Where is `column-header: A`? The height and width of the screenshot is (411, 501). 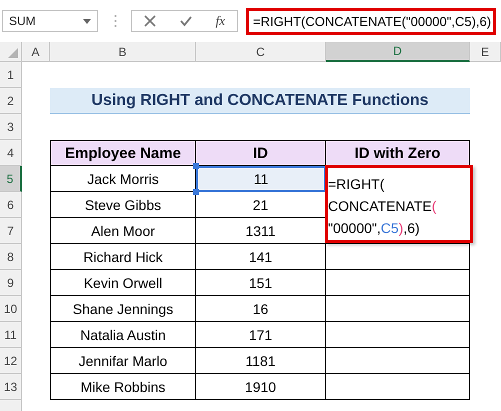 column-header: A is located at coordinates (36, 52).